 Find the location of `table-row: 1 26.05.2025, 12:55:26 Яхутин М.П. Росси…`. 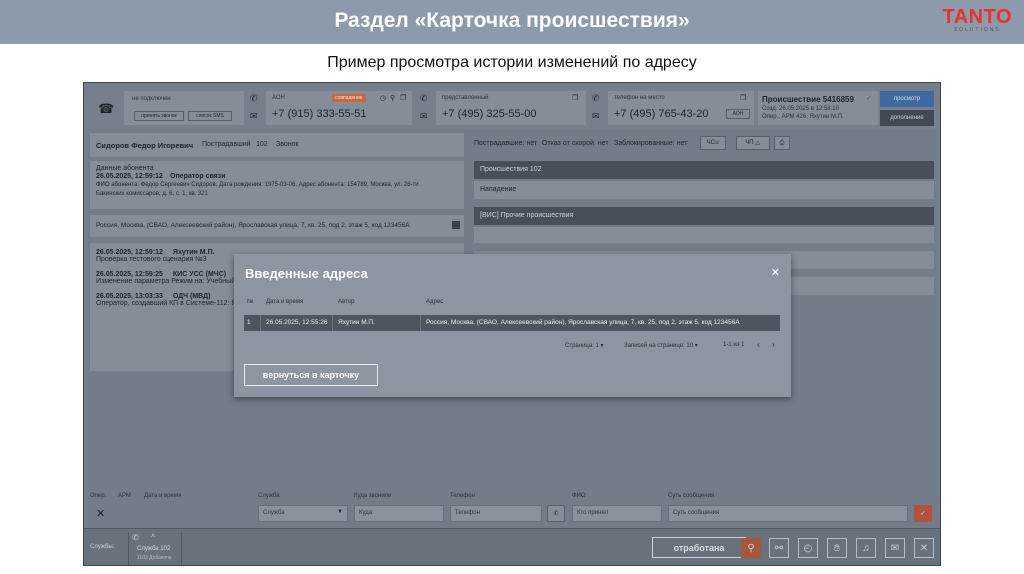

table-row: 1 26.05.2025, 12:55:26 Яхутин М.П. Росси… is located at coordinates (512, 323).